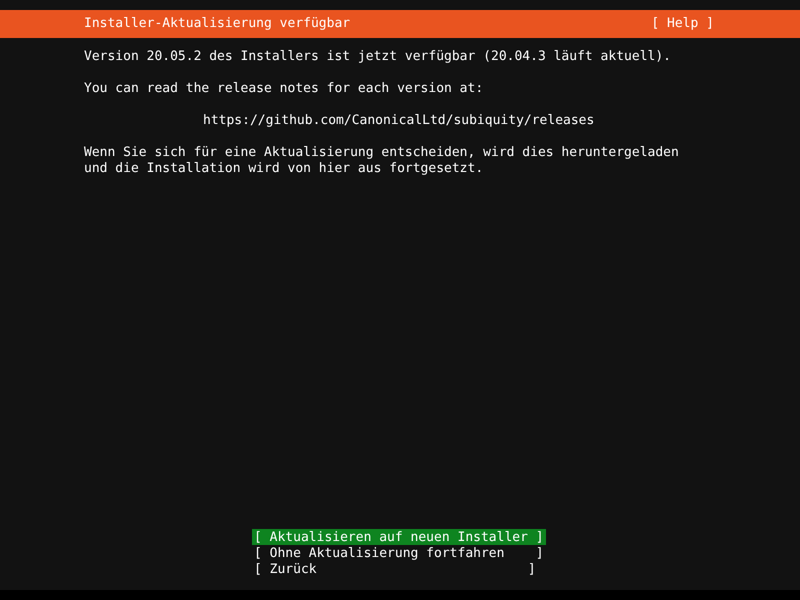  Describe the element at coordinates (382, 153) in the screenshot. I see `body-text-line: Wenn Sie sich für eine Aktualisierung entscheiden, wird dies heruntergeladen` at that location.